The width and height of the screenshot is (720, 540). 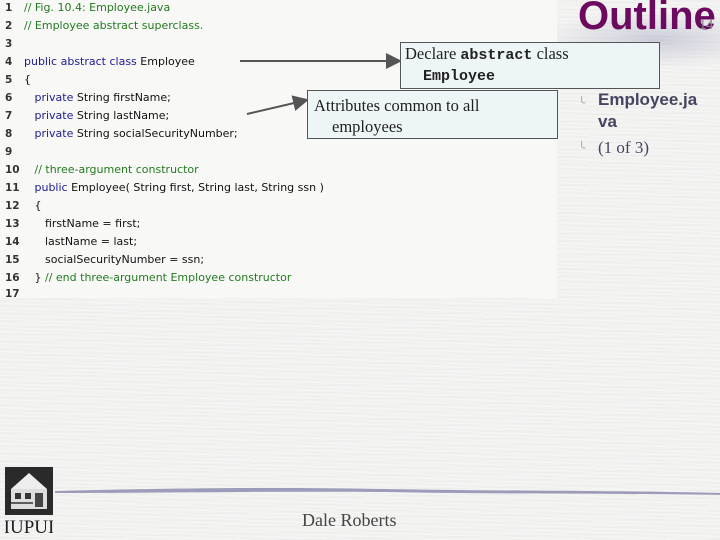 What do you see at coordinates (9, 80) in the screenshot?
I see `line-number: 5` at bounding box center [9, 80].